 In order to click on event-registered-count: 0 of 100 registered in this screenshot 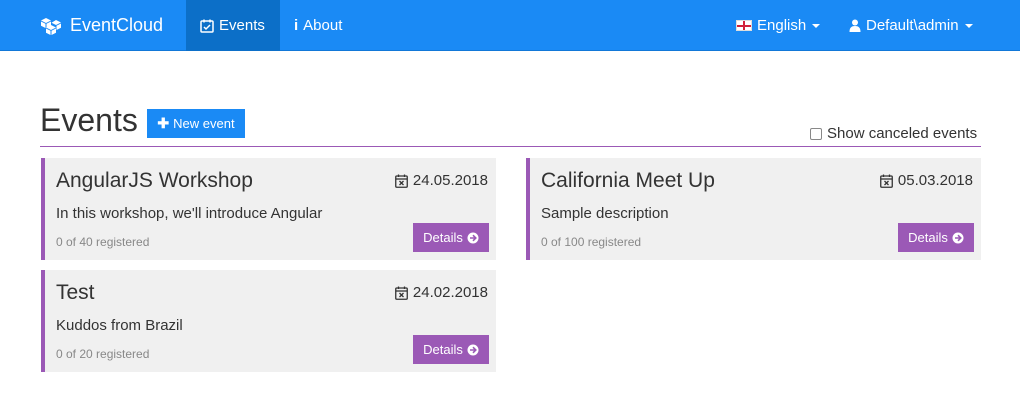, I will do `click(591, 242)`.